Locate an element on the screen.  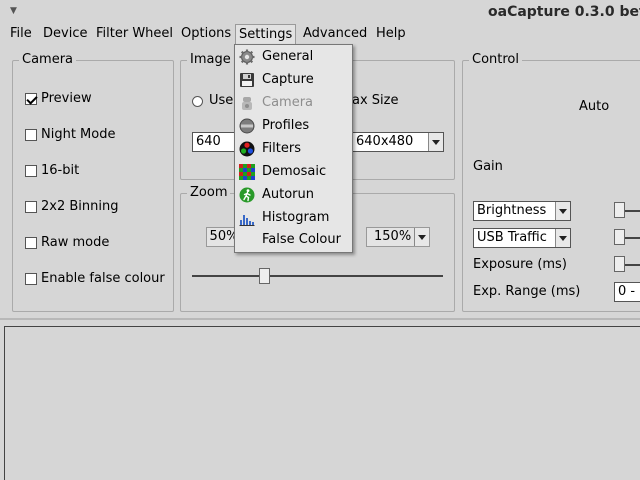
settings-menu-item-autorun: Autorun is located at coordinates (293, 195).